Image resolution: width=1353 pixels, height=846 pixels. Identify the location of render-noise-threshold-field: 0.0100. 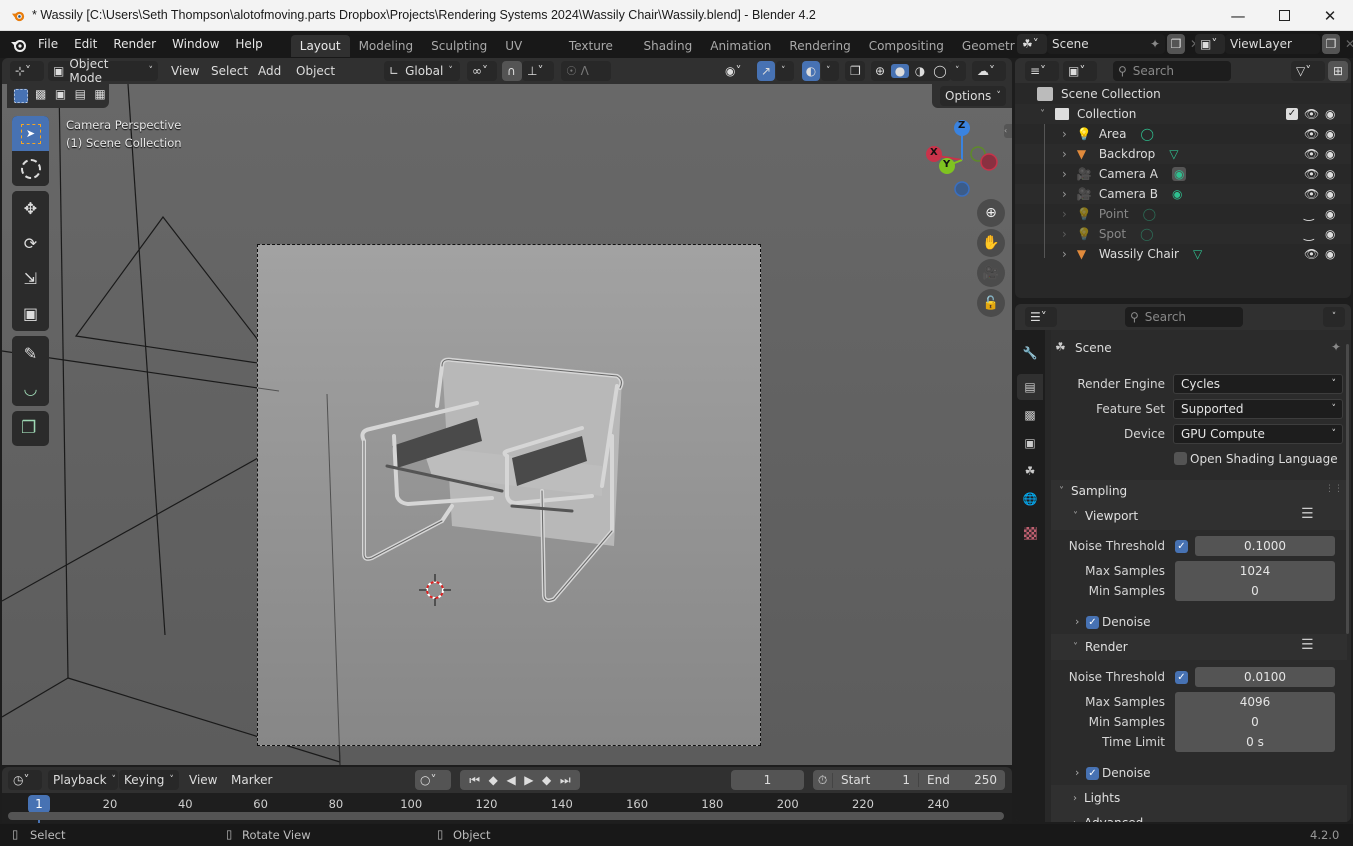
(1265, 677).